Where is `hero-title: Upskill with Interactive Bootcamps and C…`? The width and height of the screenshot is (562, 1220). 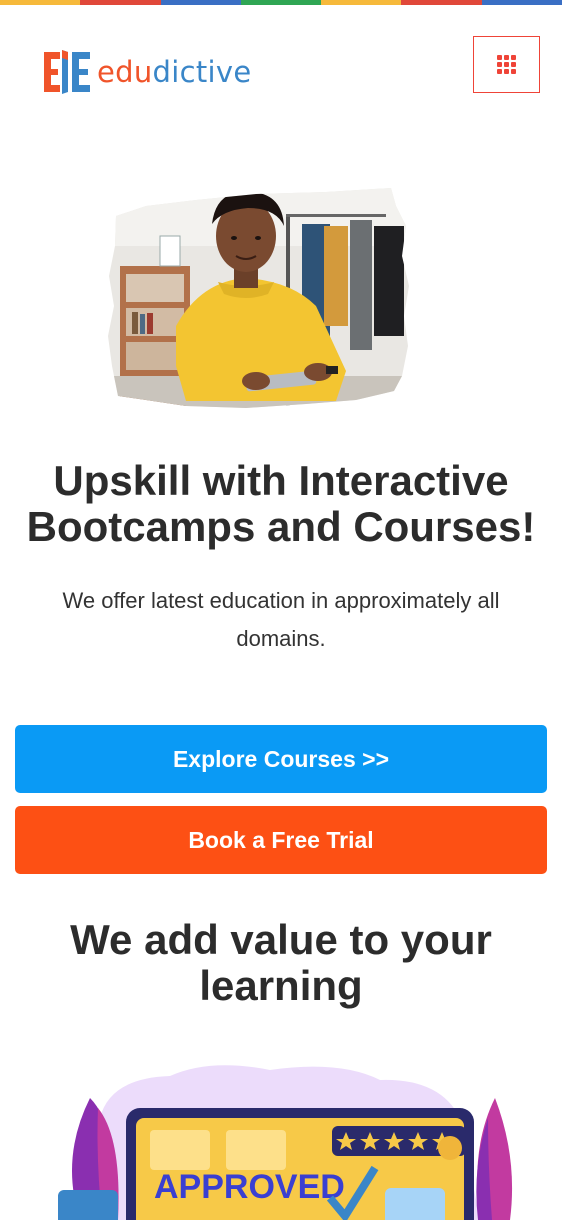
hero-title: Upskill with Interactive Bootcamps and C… is located at coordinates (281, 503).